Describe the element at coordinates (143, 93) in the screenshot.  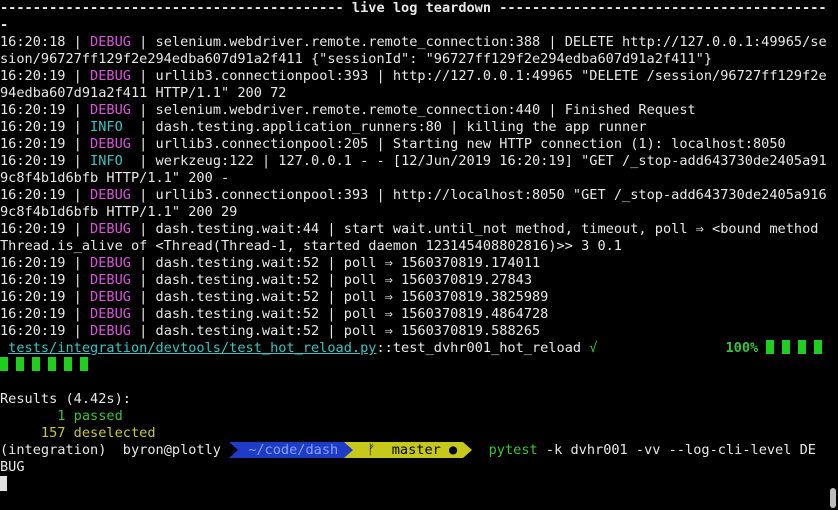
I see `log-line-continuation: 94edba607d91a2f411 HTTP/1.1" 200 72` at that location.